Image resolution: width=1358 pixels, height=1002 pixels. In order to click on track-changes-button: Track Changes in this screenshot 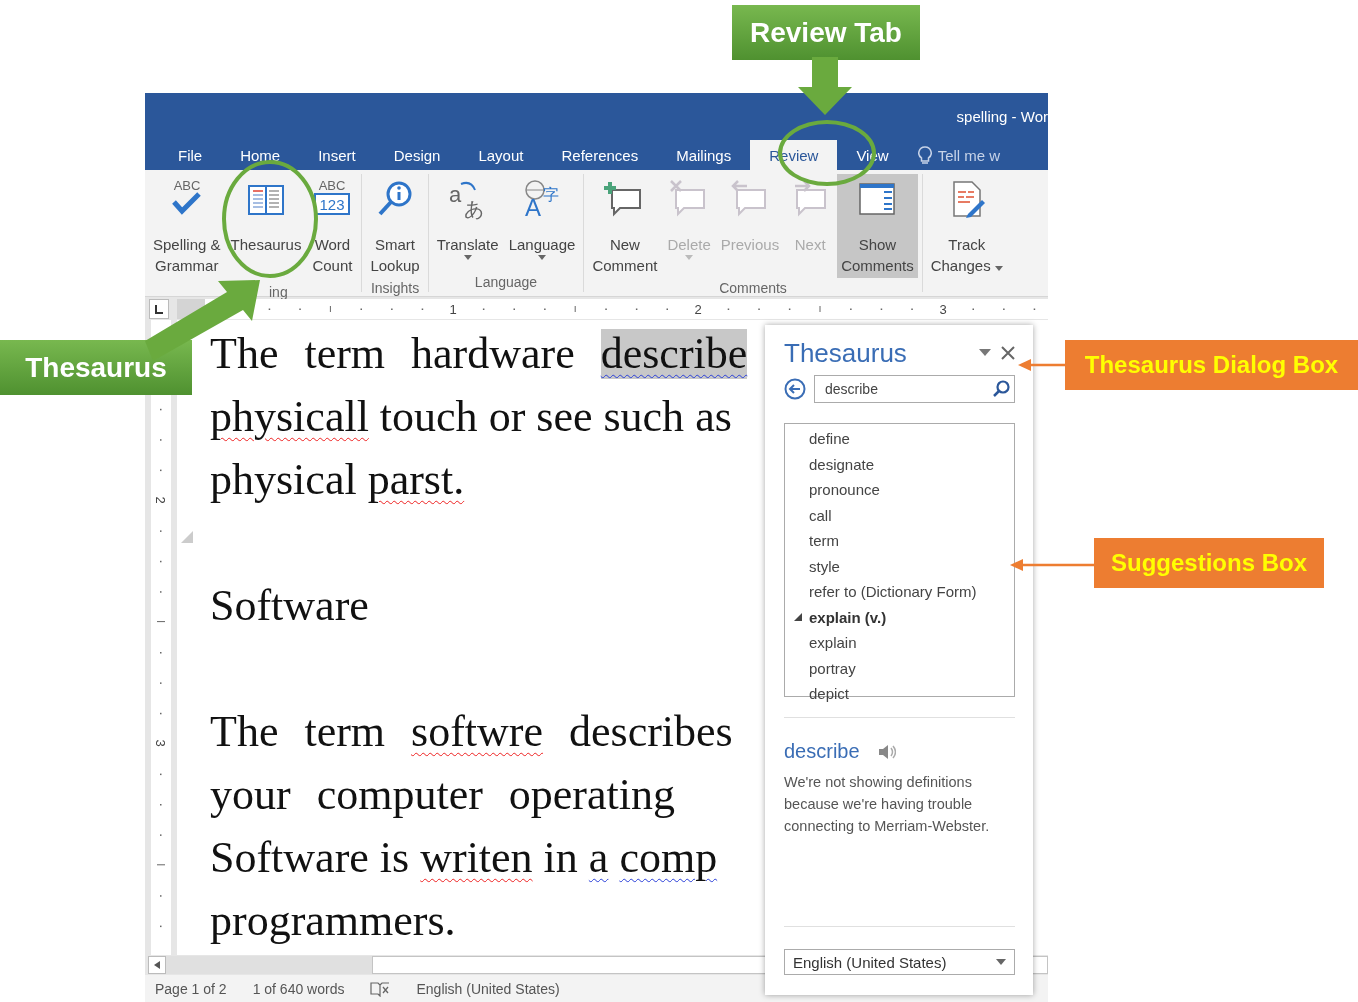, I will do `click(966, 226)`.